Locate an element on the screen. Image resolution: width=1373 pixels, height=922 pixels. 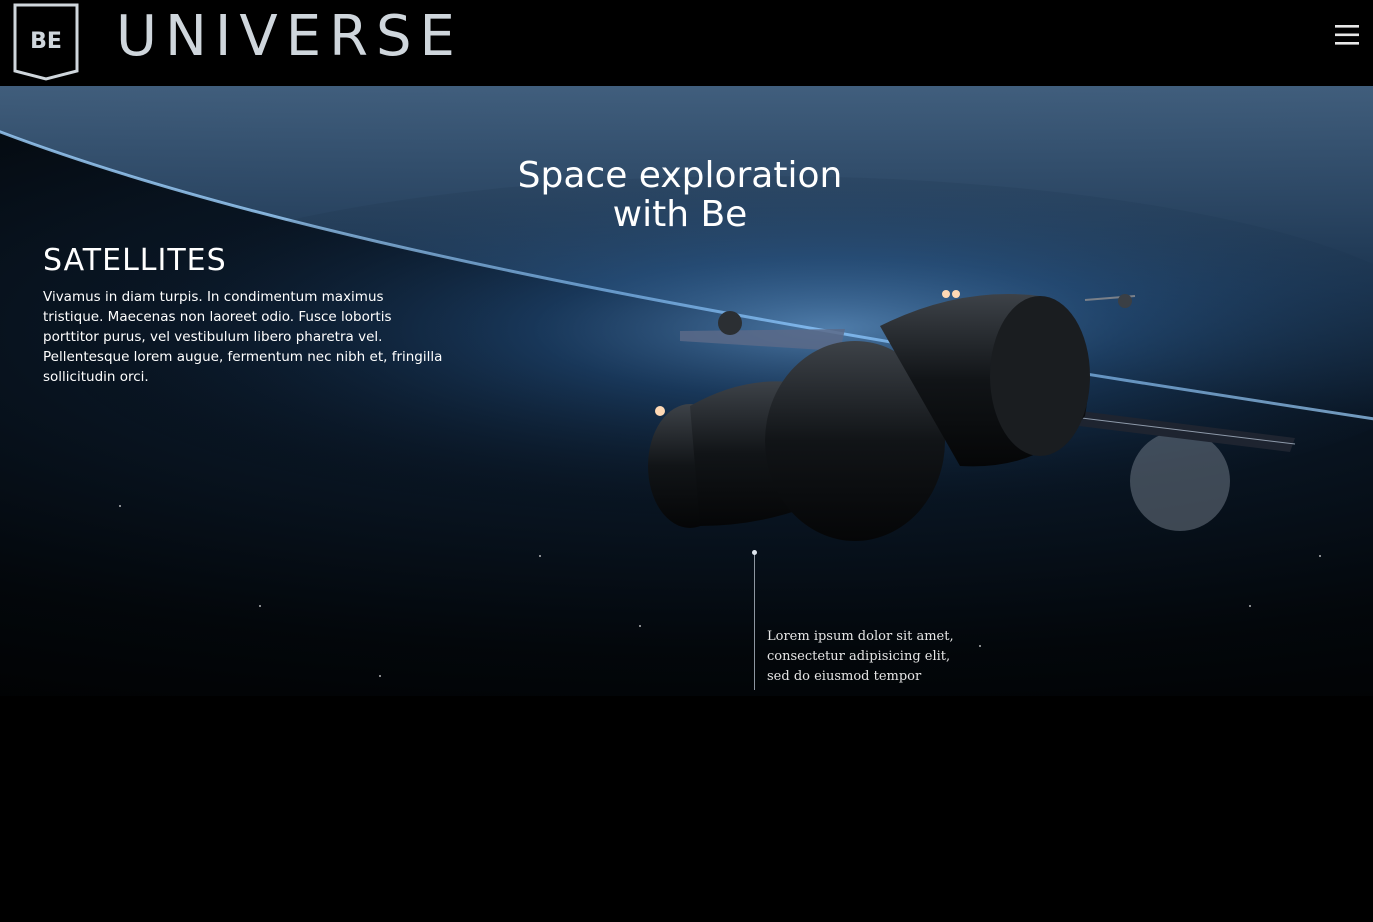
hamburger-menu-icon is located at coordinates (1347, 35).